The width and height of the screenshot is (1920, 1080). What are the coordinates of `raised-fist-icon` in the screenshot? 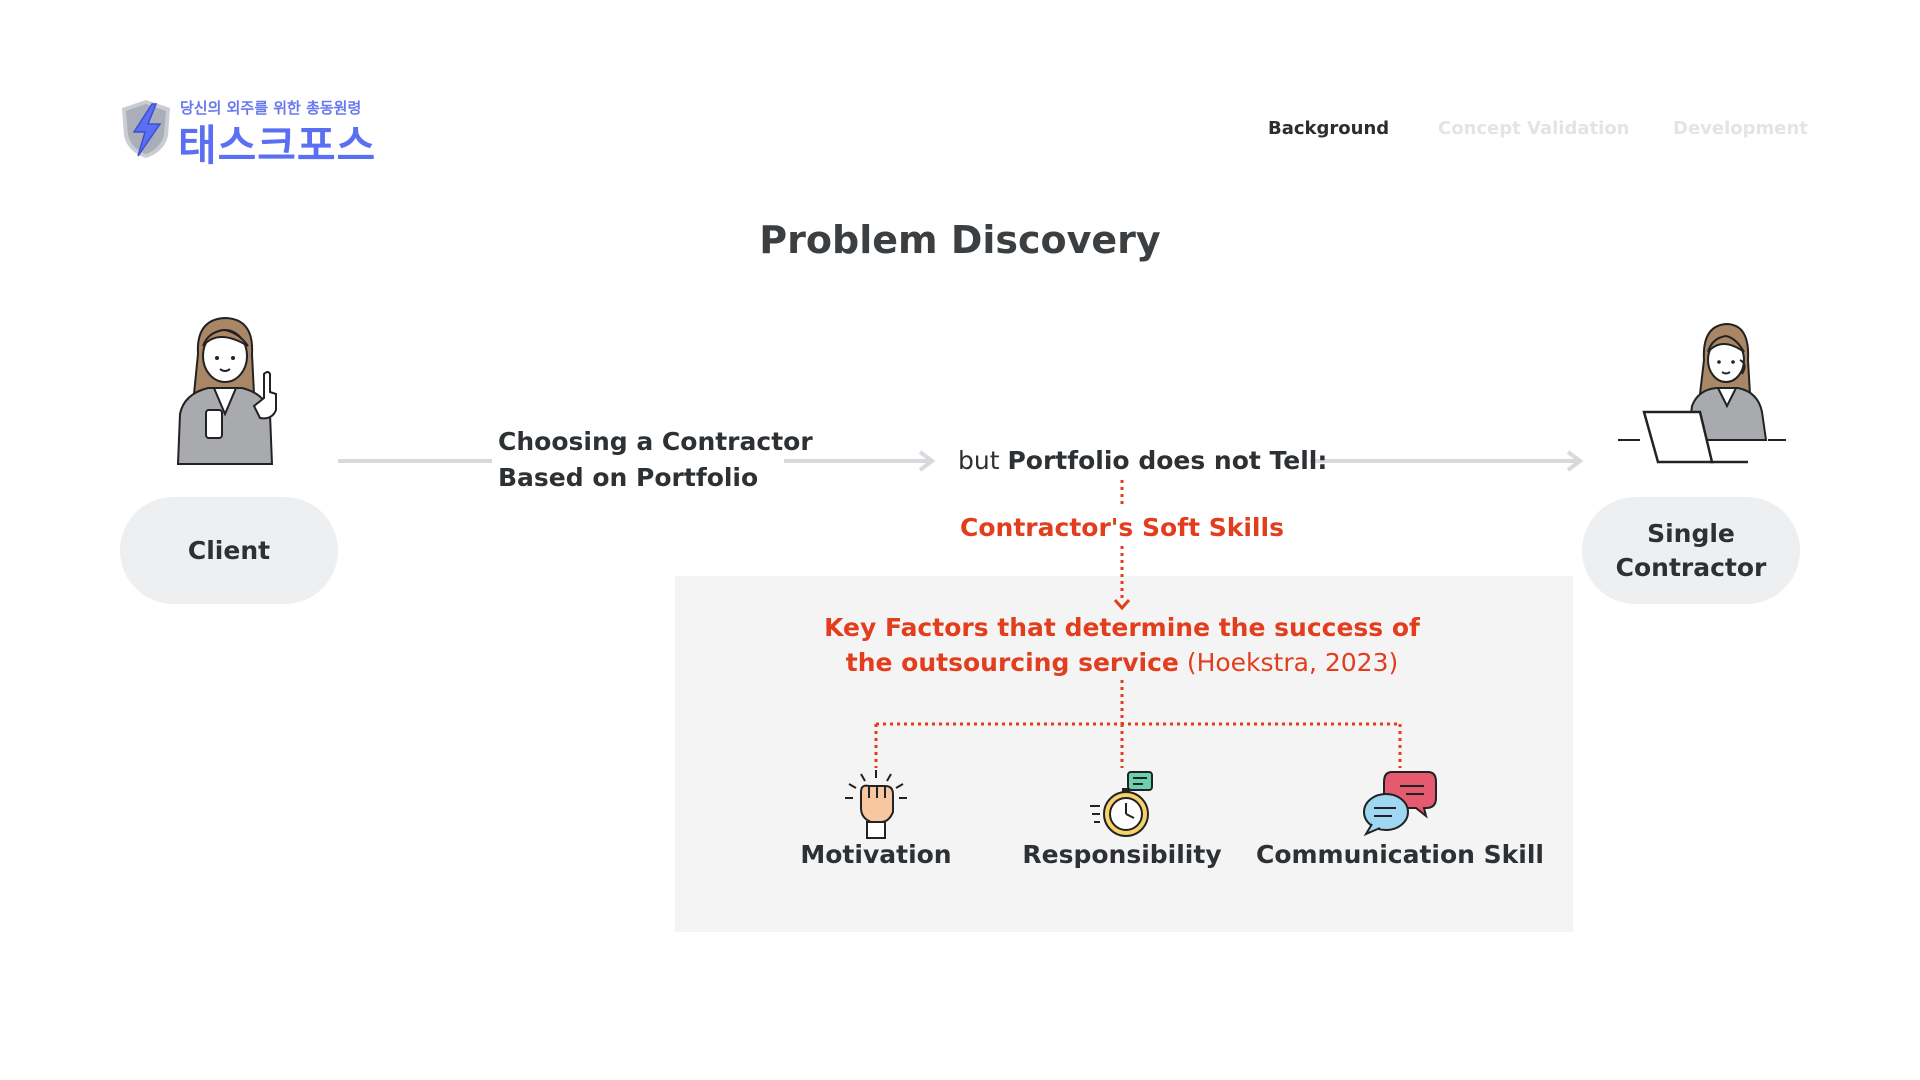 It's located at (876, 804).